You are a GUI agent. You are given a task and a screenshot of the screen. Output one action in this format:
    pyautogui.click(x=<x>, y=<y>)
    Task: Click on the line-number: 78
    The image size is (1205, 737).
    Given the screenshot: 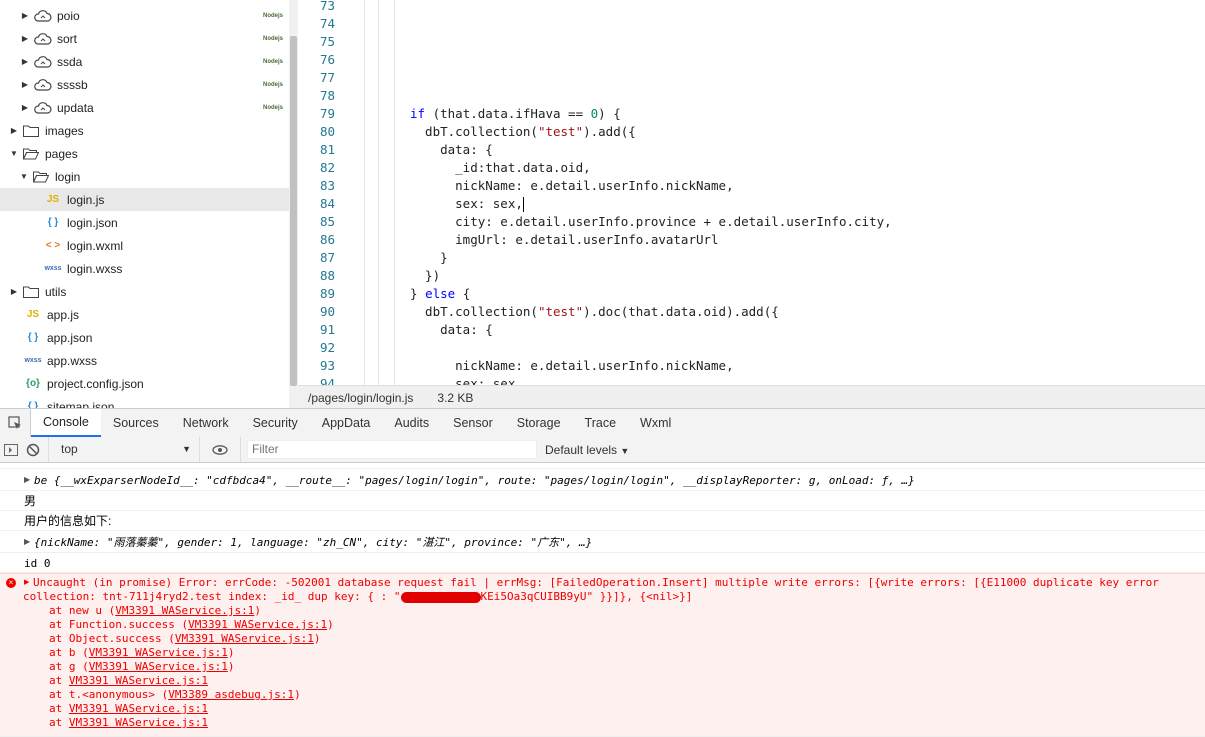 What is the action you would take?
    pyautogui.click(x=327, y=95)
    